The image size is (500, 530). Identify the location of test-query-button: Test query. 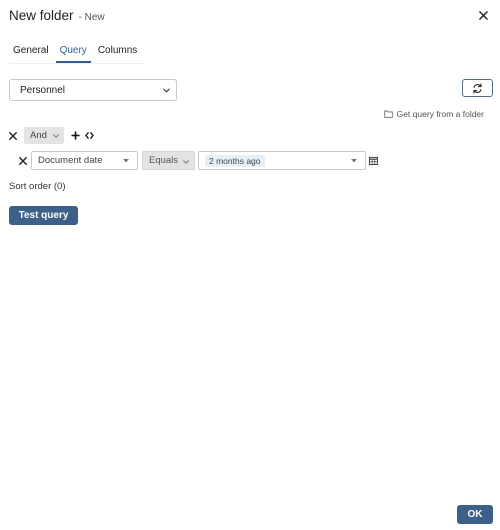
(43, 215).